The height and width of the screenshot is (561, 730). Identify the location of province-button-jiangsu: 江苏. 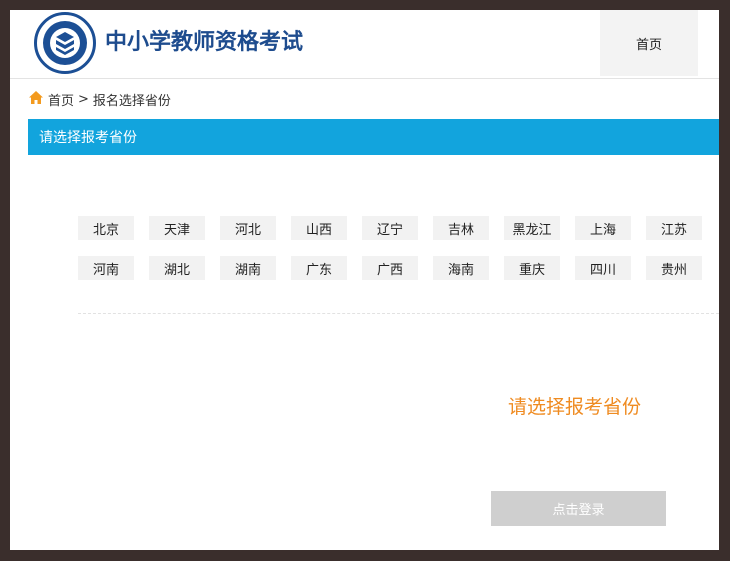
(674, 228).